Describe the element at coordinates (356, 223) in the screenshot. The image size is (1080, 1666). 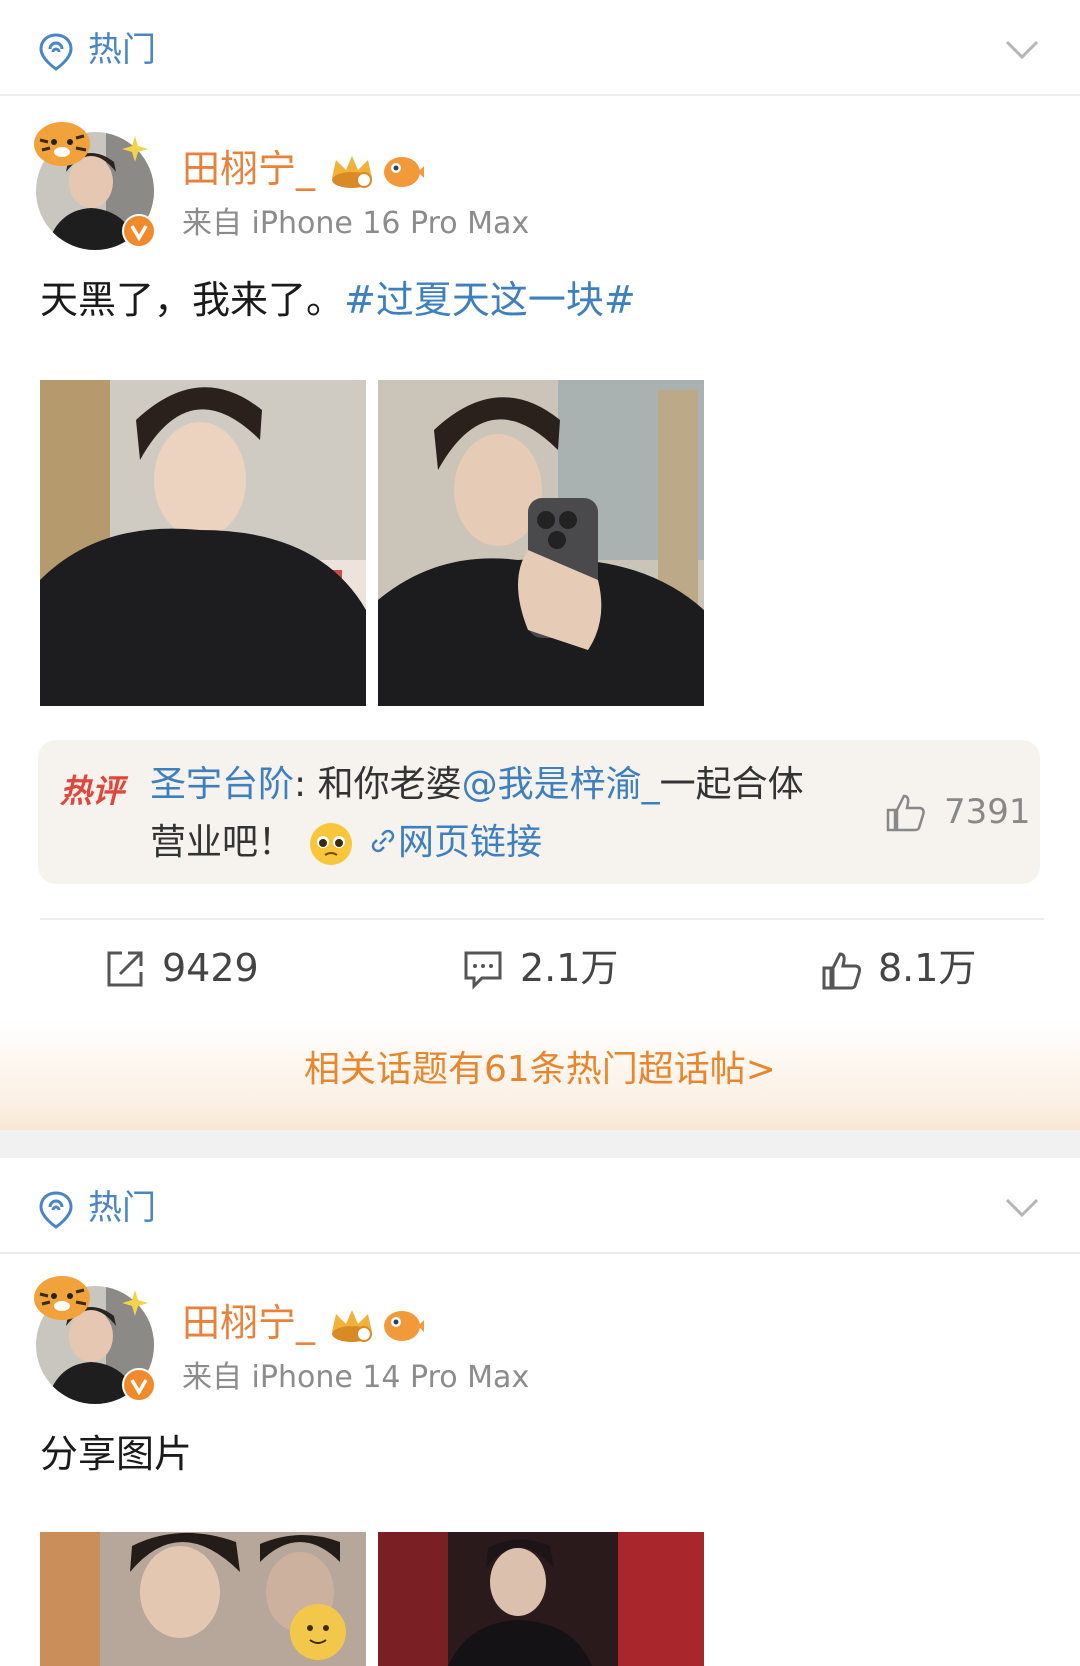
I see `post-source: 来自 iPhone 16 Pro Max` at that location.